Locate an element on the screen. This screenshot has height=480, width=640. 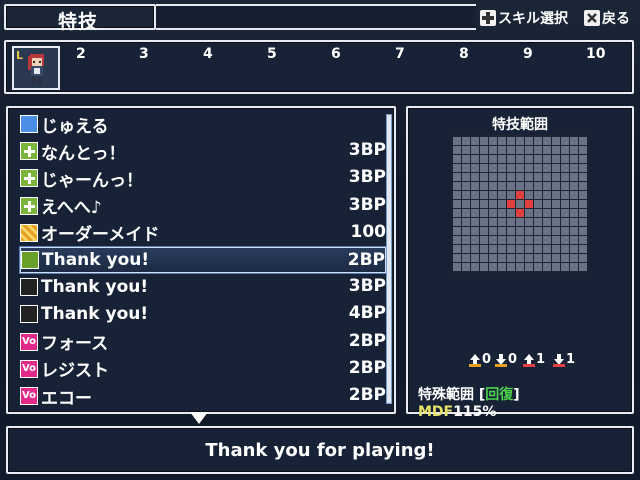
skill-cost: 2BP is located at coordinates (367, 395).